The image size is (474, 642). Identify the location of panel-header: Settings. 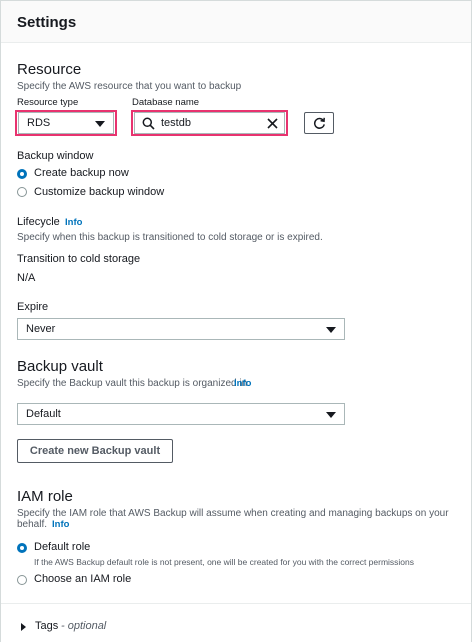
(236, 22).